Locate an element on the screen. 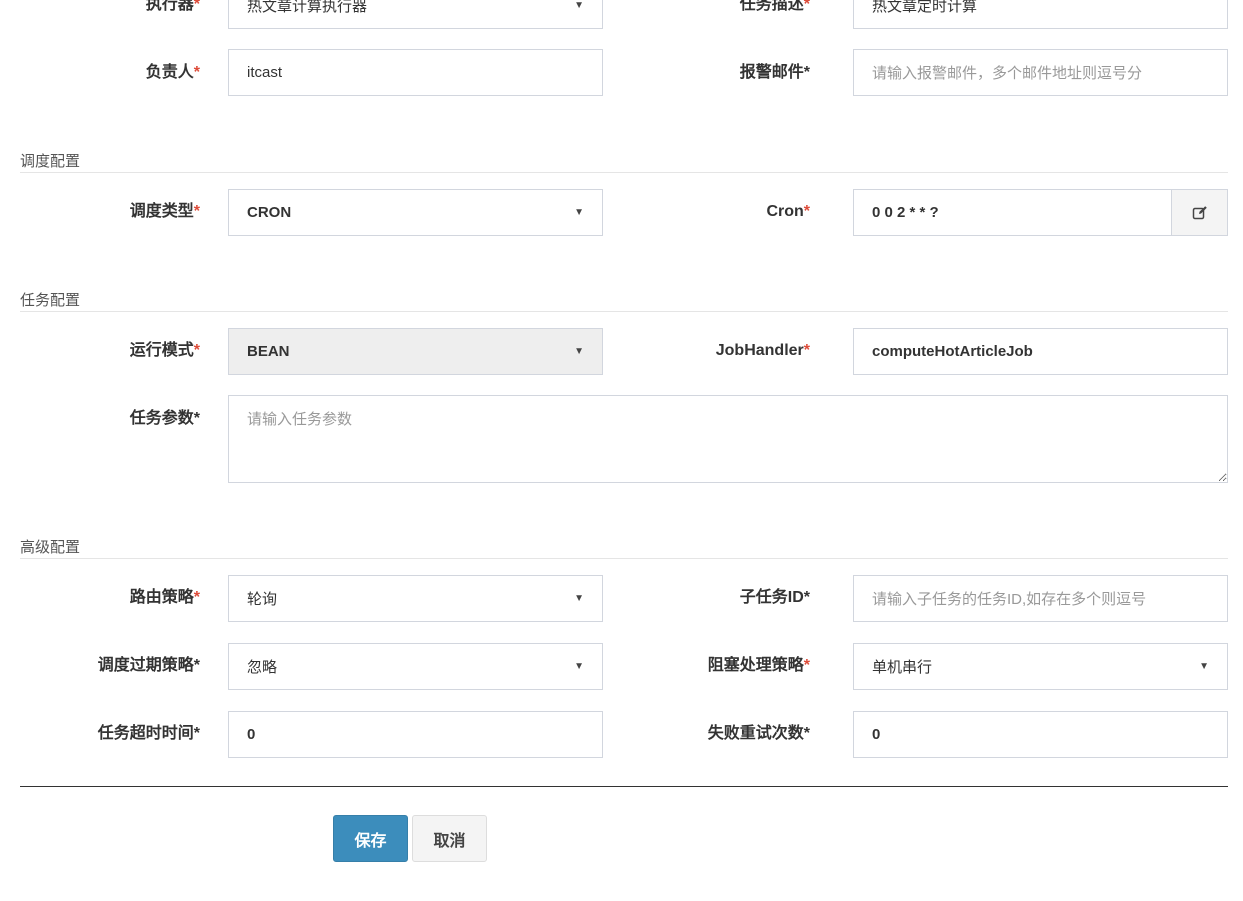  cron-edit-button is located at coordinates (1200, 212).